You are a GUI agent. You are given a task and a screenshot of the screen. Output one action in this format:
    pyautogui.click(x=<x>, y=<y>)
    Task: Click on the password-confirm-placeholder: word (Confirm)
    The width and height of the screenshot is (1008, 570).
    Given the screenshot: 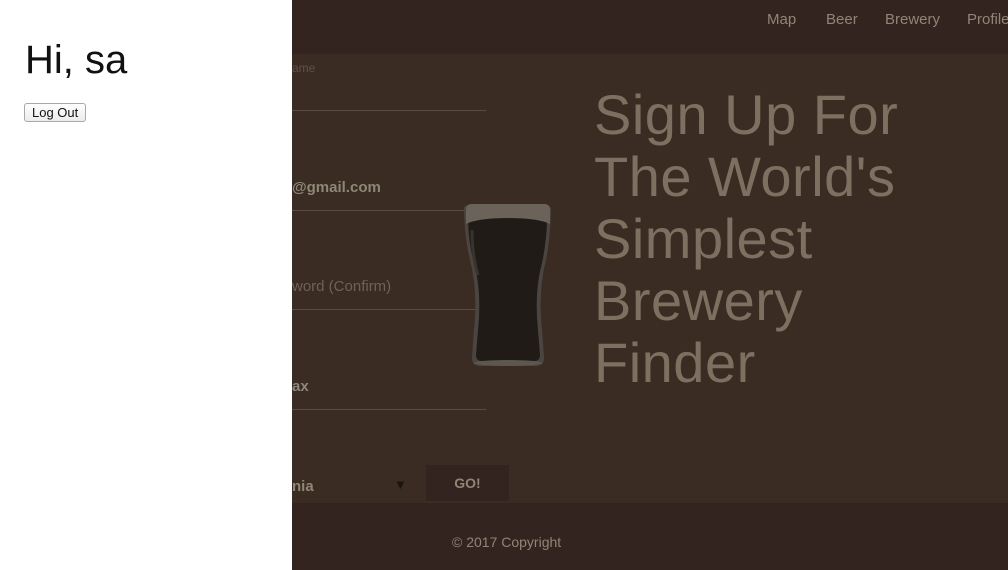 What is the action you would take?
    pyautogui.click(x=342, y=286)
    